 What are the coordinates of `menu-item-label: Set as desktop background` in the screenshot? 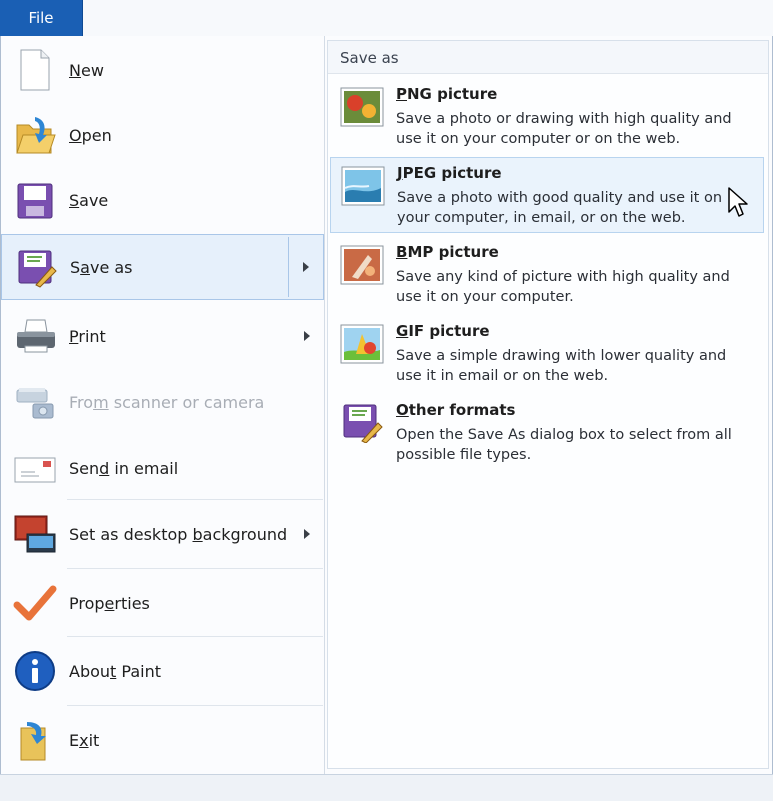 It's located at (178, 534).